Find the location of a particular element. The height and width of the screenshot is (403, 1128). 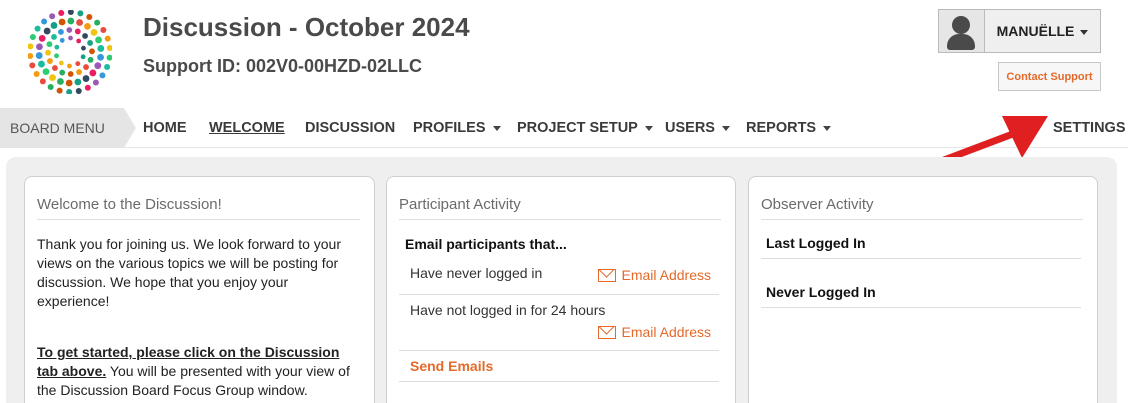

nav-home: HOME is located at coordinates (165, 128).